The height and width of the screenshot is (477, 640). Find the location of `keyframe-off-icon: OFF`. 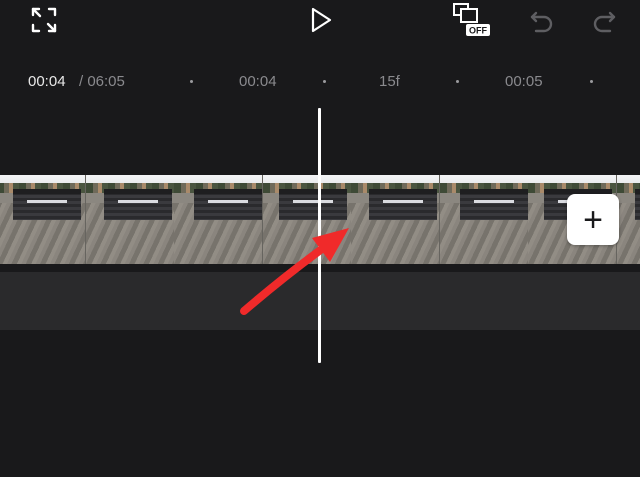

keyframe-off-icon: OFF is located at coordinates (471, 19).